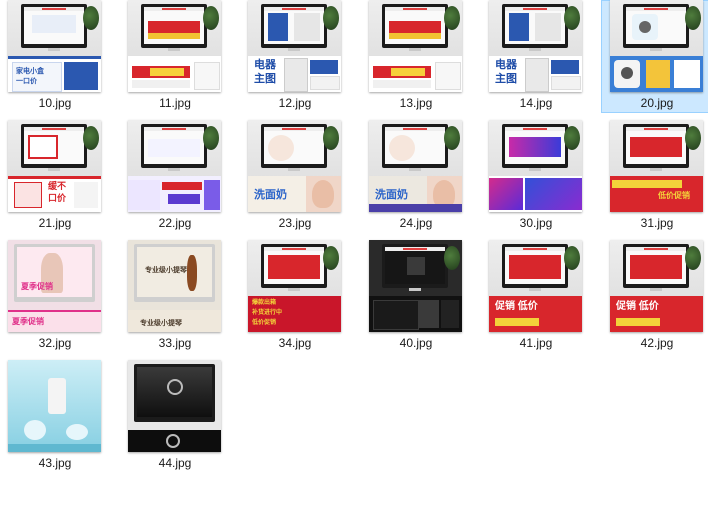 The image size is (708, 517). I want to click on file-thumbnail: 夏季促销 夏季促销, so click(54, 286).